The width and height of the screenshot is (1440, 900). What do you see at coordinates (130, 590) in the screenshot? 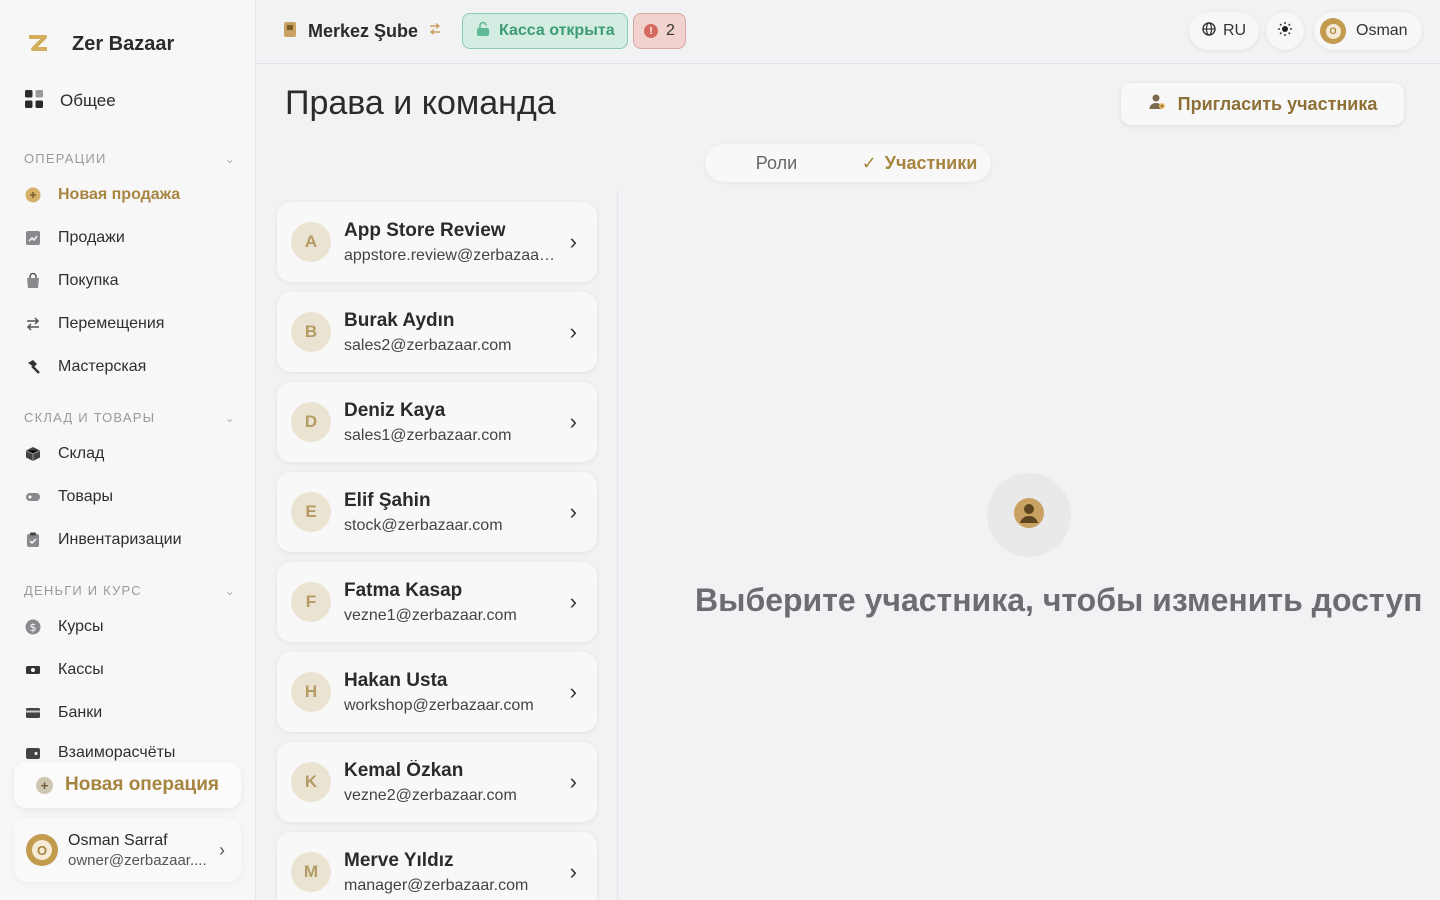
I see `section-money: ДЕНЬГИ И КУРС ⌄` at bounding box center [130, 590].